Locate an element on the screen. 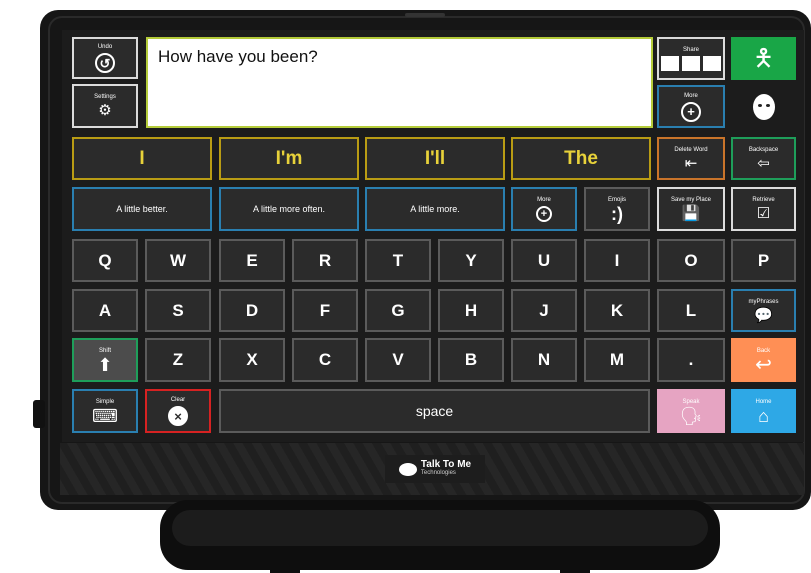  delete-word-button: Delete Word ⇤ is located at coordinates (691, 158).